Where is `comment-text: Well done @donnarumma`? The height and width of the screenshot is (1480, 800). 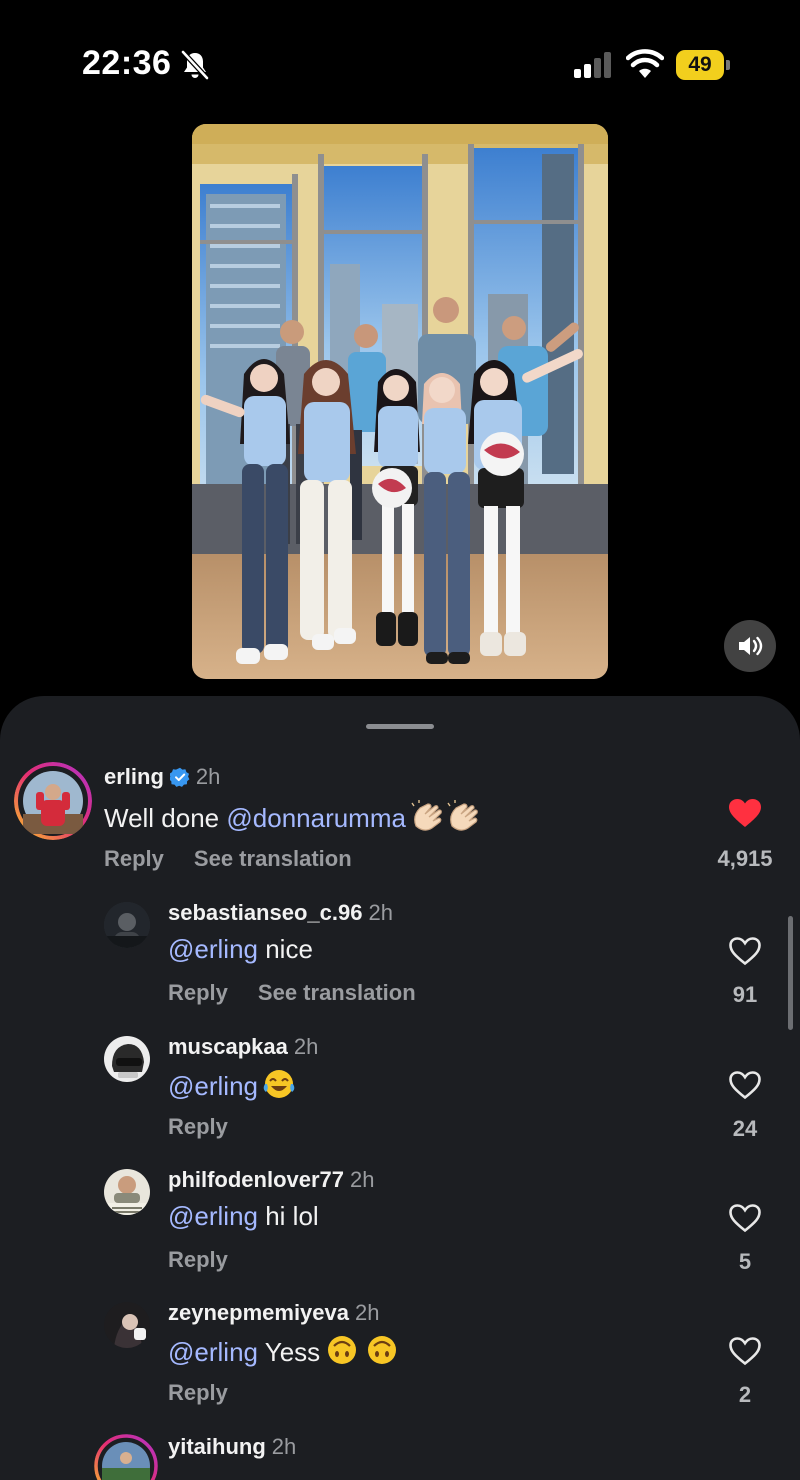
comment-text: Well done @donnarumma is located at coordinates (293, 819).